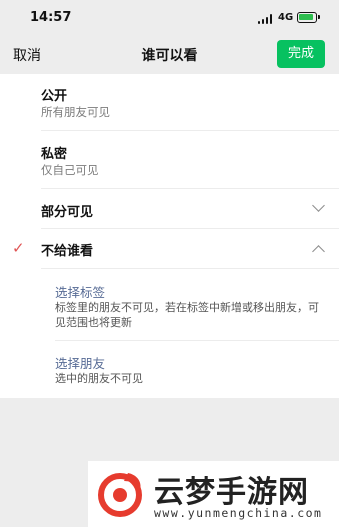  What do you see at coordinates (54, 154) in the screenshot?
I see `option-title: 私密` at bounding box center [54, 154].